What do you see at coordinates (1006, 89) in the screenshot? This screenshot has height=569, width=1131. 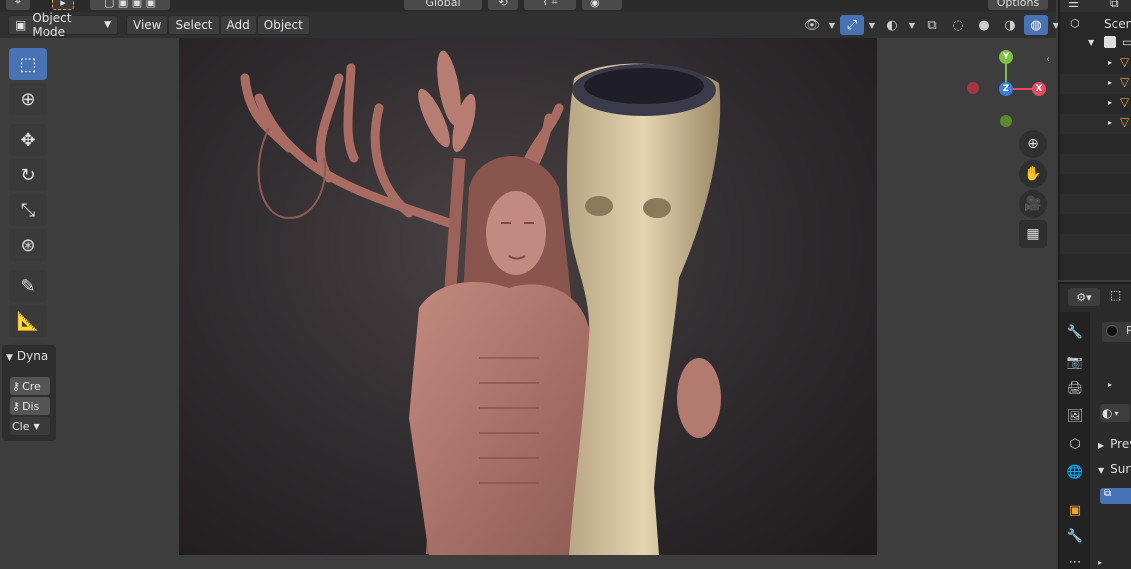 I see `gizmo-z-axis: Z` at bounding box center [1006, 89].